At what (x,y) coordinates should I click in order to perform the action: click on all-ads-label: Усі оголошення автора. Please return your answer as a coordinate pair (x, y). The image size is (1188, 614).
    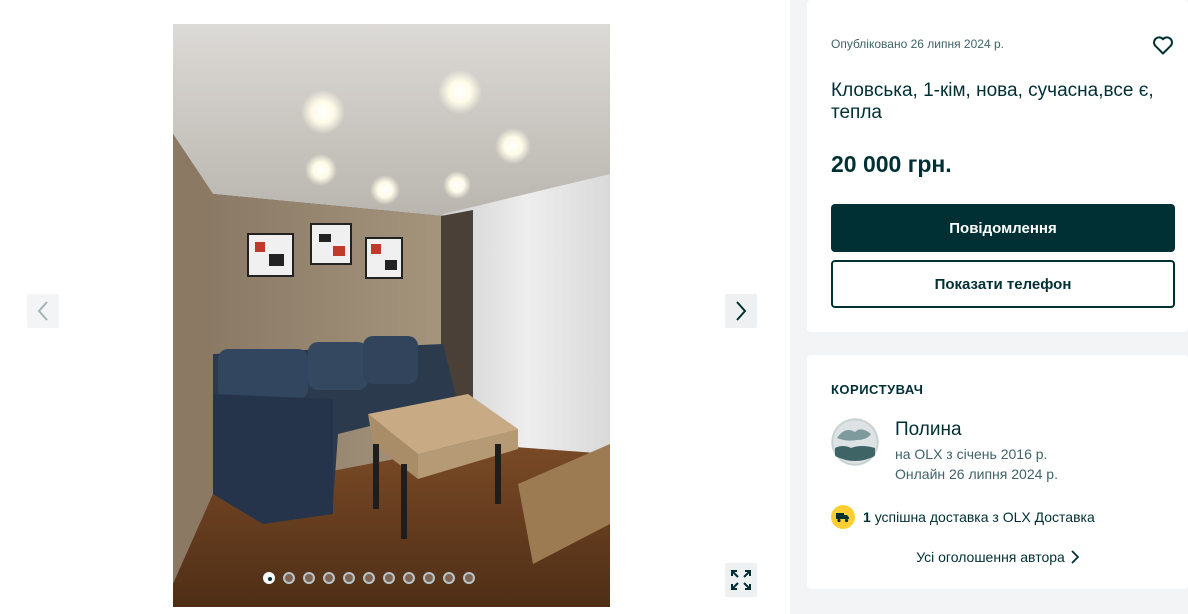
    Looking at the image, I should click on (990, 557).